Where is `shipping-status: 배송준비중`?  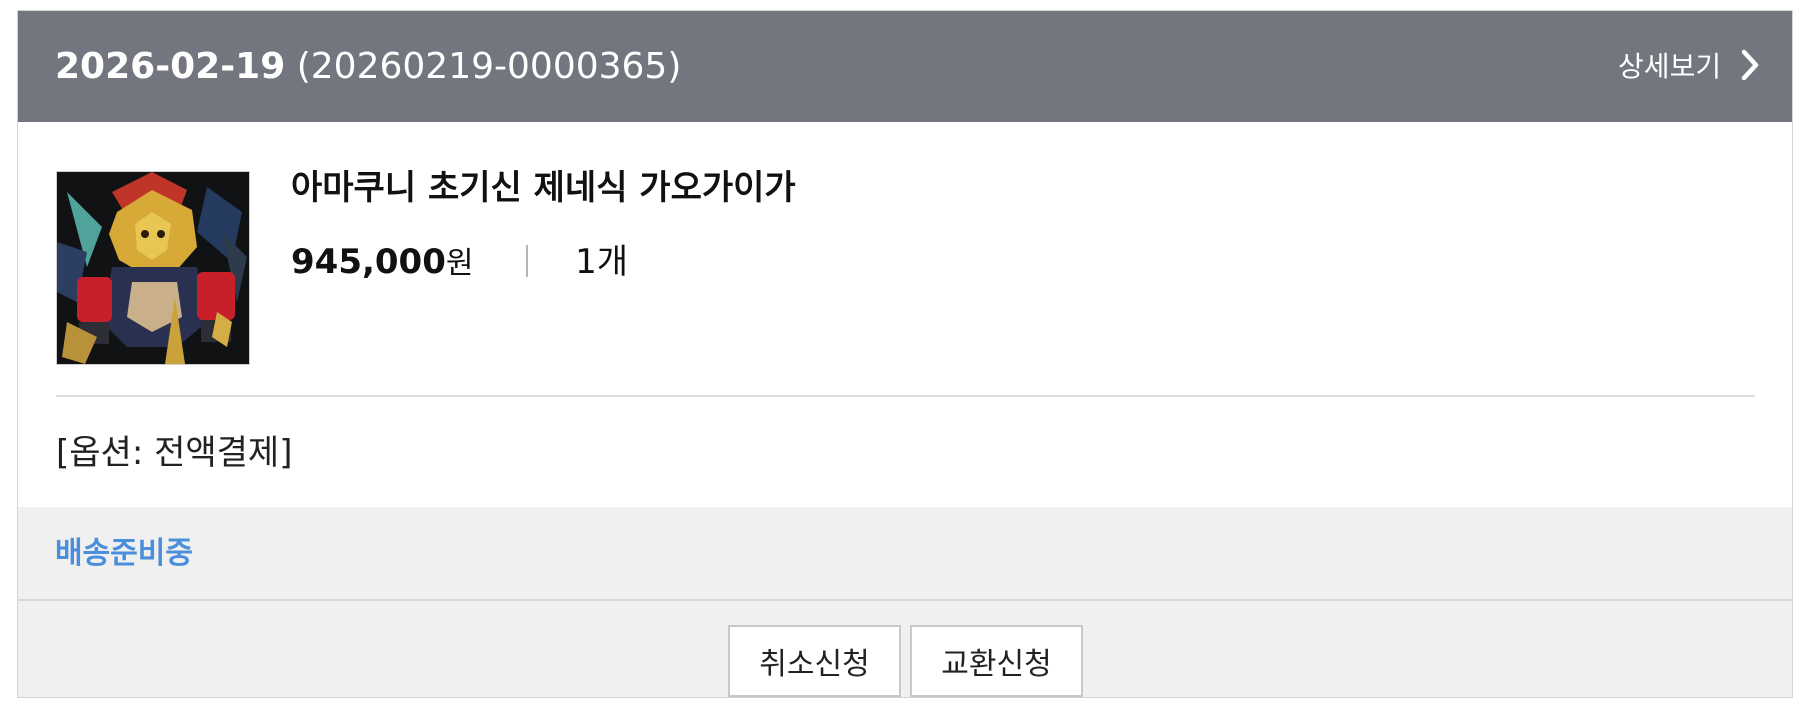 shipping-status: 배송준비중 is located at coordinates (124, 553).